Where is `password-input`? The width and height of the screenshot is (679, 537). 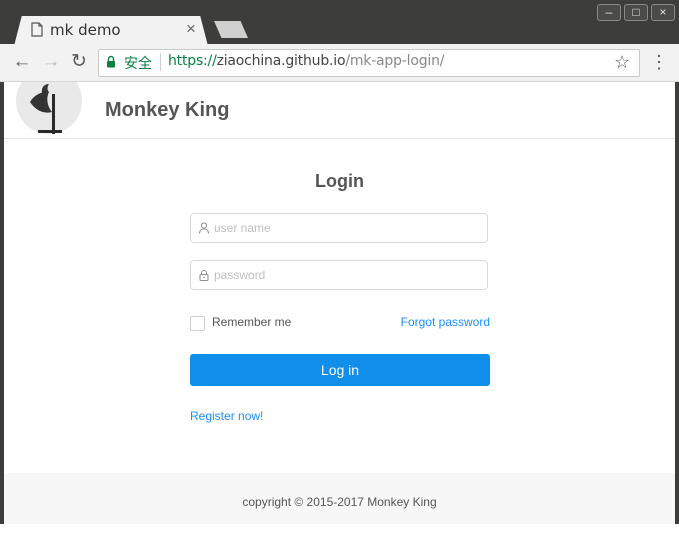 password-input is located at coordinates (346, 275).